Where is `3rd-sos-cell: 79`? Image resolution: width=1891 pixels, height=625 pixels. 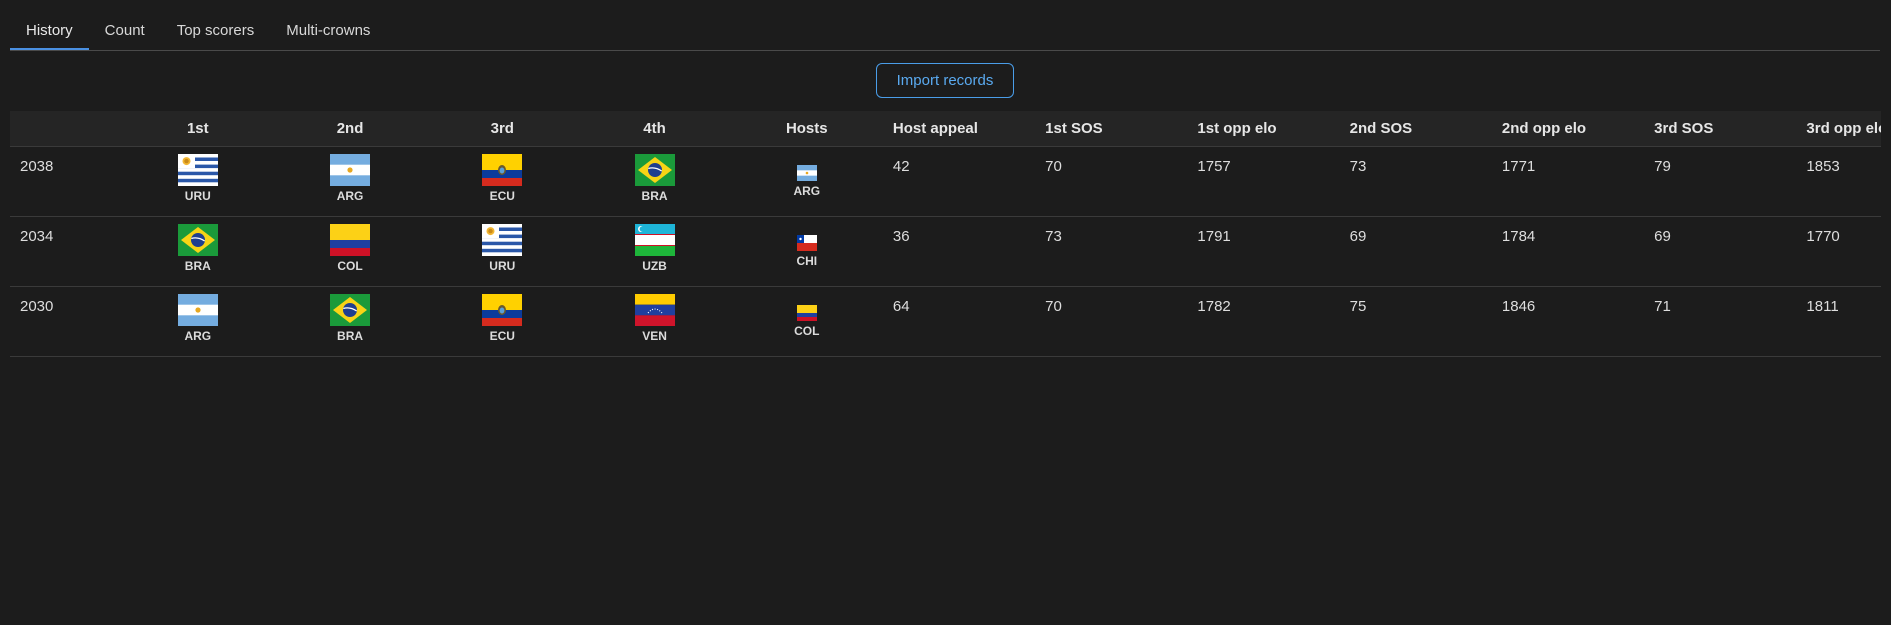 3rd-sos-cell: 79 is located at coordinates (1720, 181).